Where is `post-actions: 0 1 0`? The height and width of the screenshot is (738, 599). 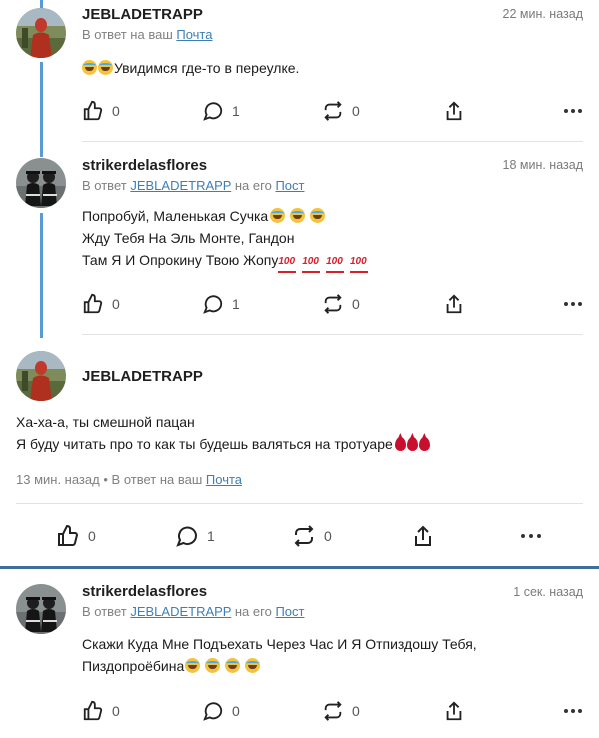
post-actions: 0 1 0 is located at coordinates (332, 305).